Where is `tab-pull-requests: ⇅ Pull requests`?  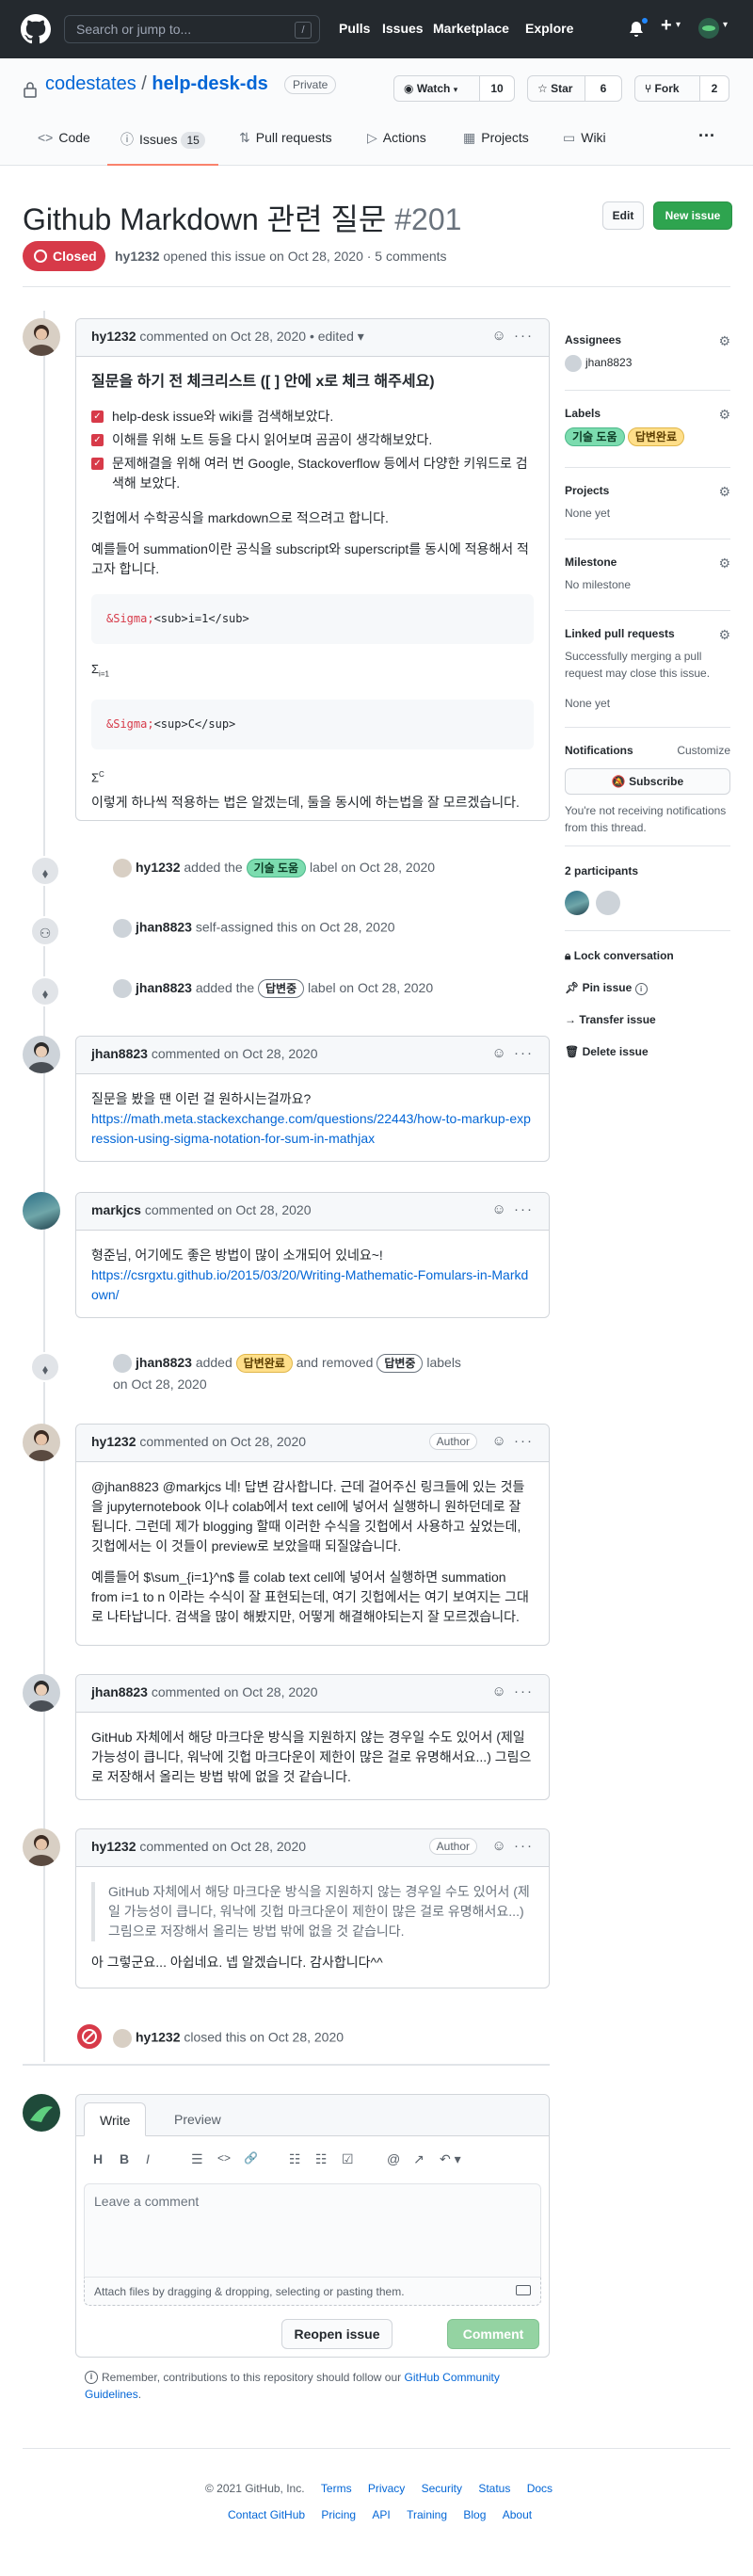 tab-pull-requests: ⇅ Pull requests is located at coordinates (285, 138).